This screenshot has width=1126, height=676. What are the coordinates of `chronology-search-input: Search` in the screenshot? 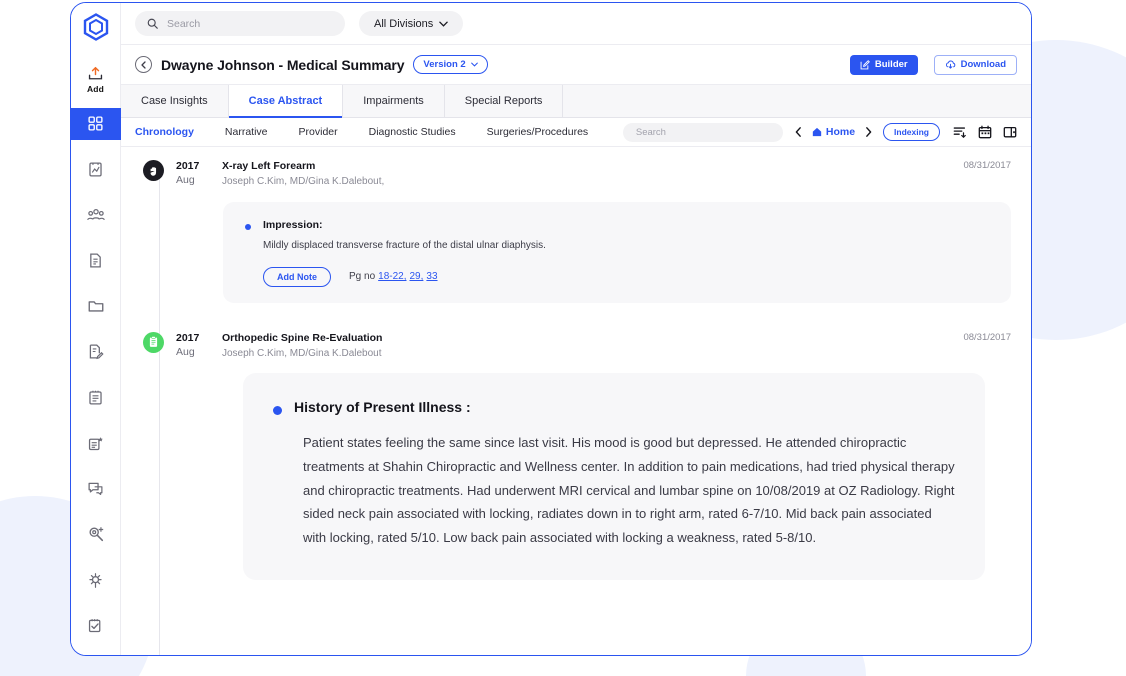 It's located at (702, 132).